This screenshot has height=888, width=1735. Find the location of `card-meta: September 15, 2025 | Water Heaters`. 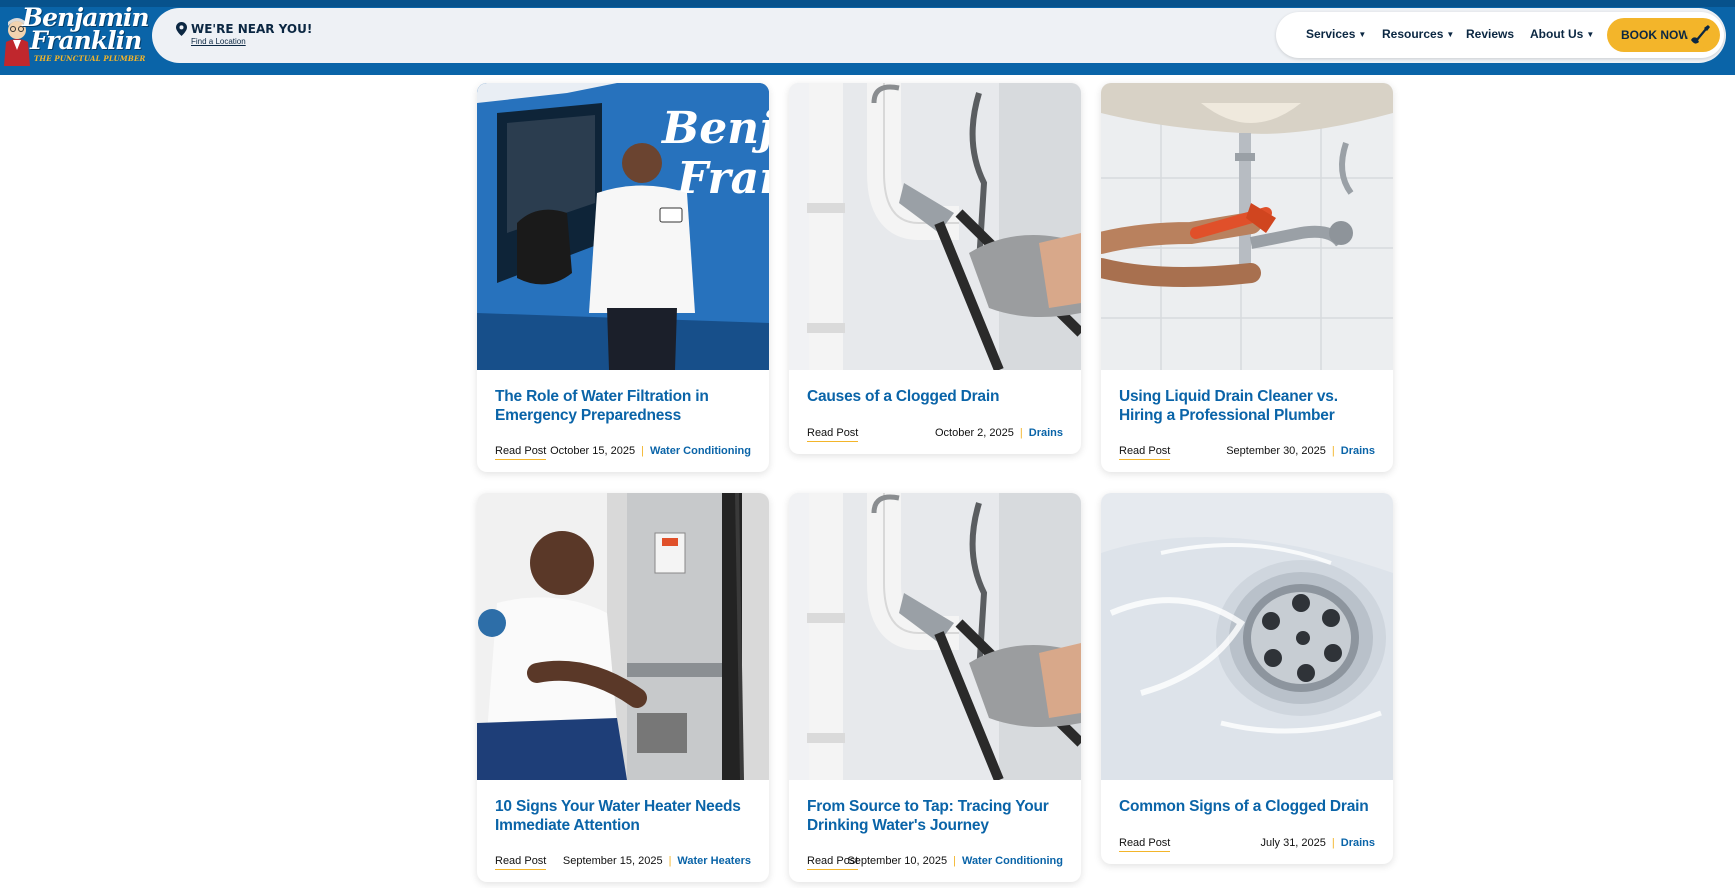

card-meta: September 15, 2025 | Water Heaters is located at coordinates (657, 861).